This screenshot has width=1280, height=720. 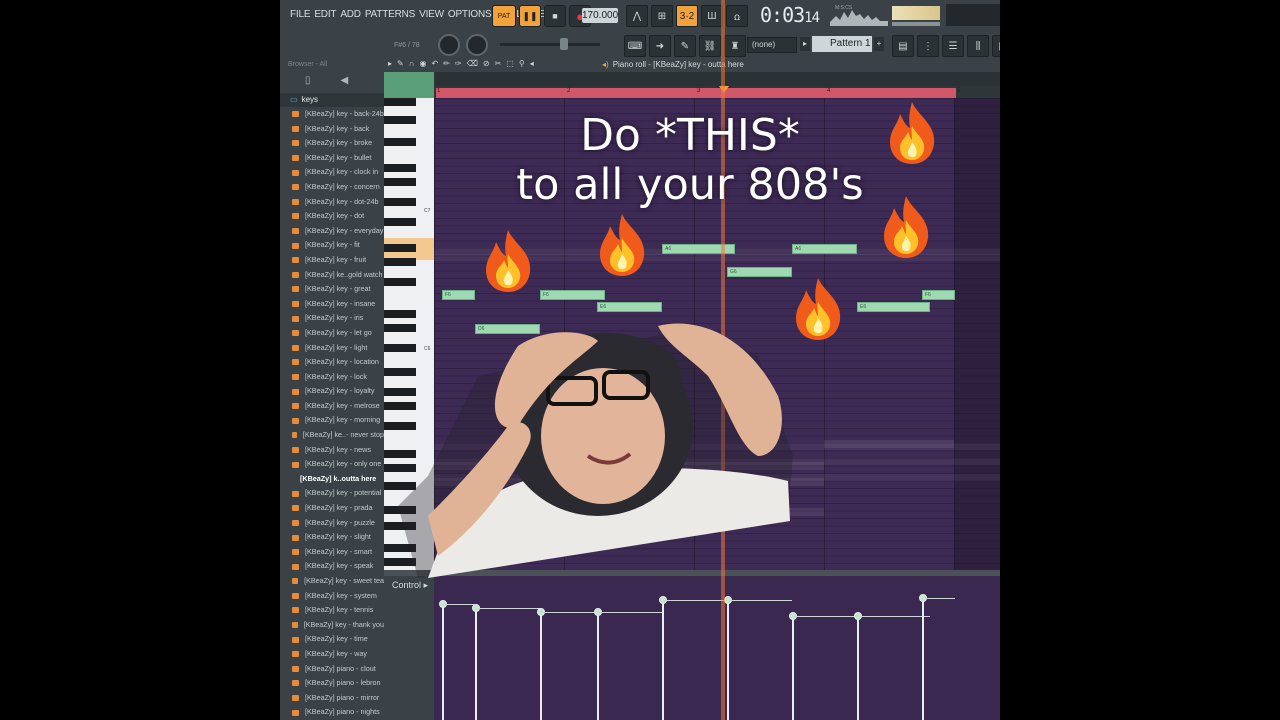 I want to click on browser-file-item: [KBeaZy] key - location, so click(x=332, y=362).